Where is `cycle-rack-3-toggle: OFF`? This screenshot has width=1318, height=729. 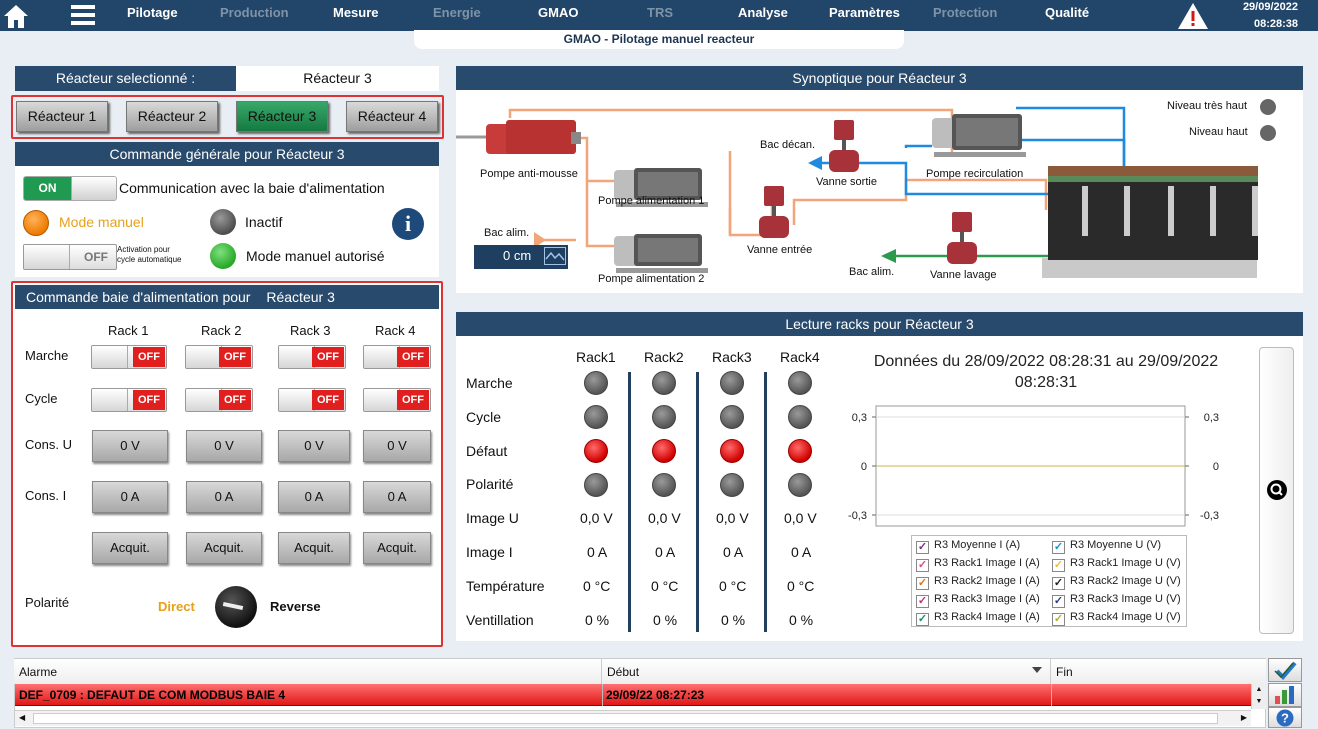 cycle-rack-3-toggle: OFF is located at coordinates (312, 400).